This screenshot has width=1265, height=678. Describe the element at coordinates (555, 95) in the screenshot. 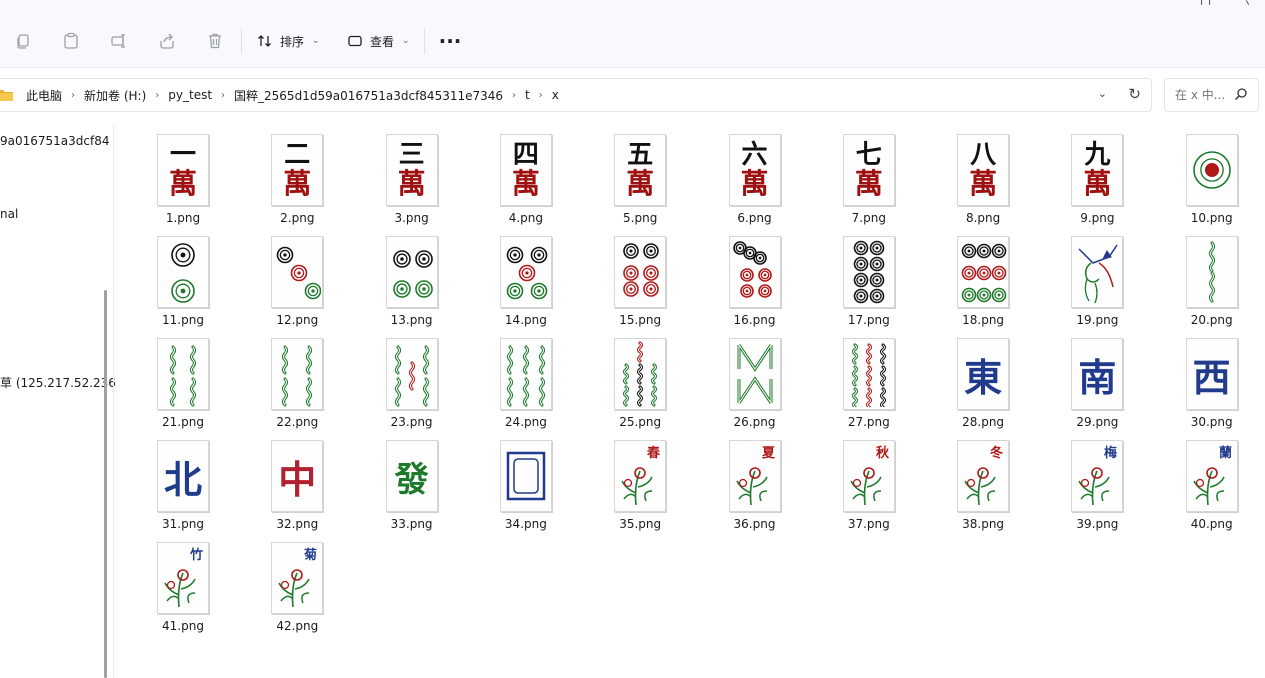

I see `breadcrumb-item: x` at that location.